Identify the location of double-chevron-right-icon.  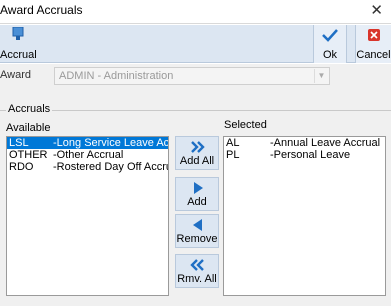
(198, 147).